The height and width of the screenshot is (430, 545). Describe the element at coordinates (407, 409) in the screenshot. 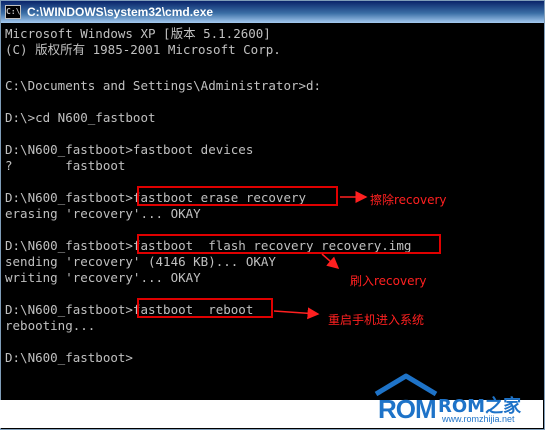

I see `logo-rom-text: ROM` at that location.